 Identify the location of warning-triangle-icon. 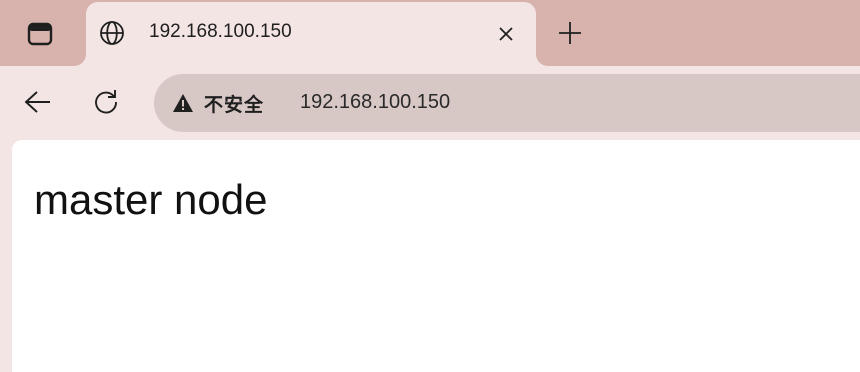
(183, 103).